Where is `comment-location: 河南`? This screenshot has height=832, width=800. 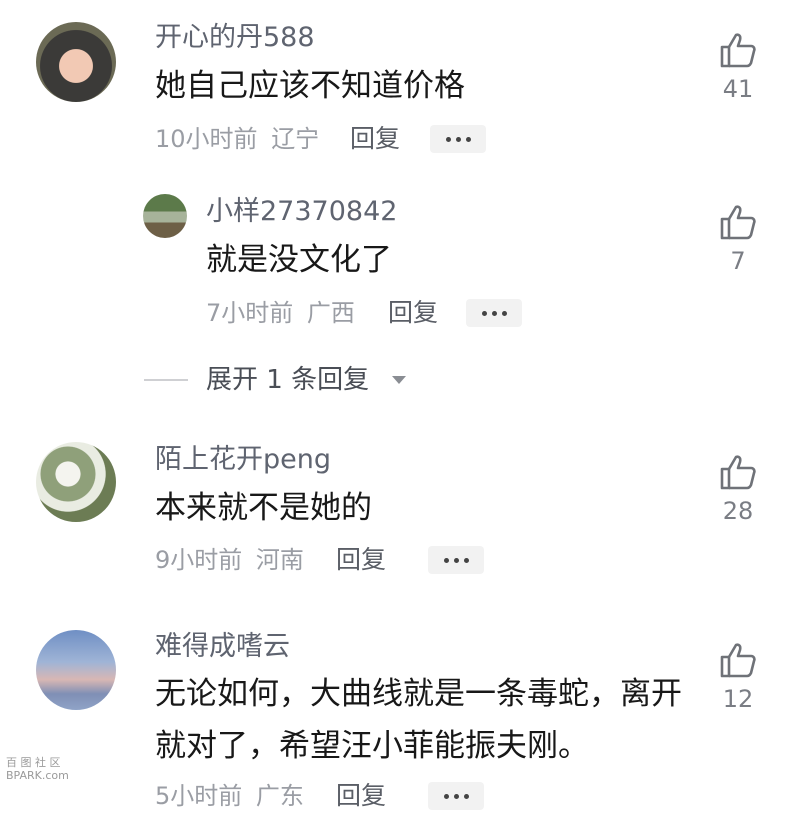
comment-location: 河南 is located at coordinates (279, 560).